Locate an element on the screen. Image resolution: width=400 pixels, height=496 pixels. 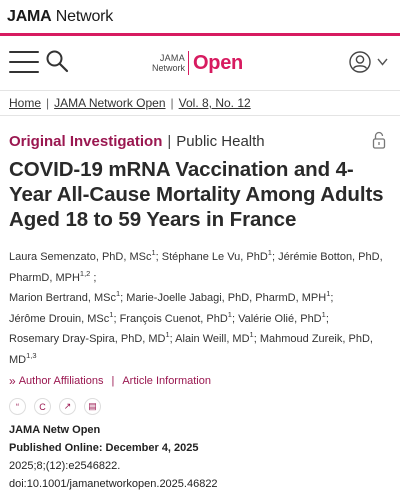
logo-open-text: Open is located at coordinates (218, 62).